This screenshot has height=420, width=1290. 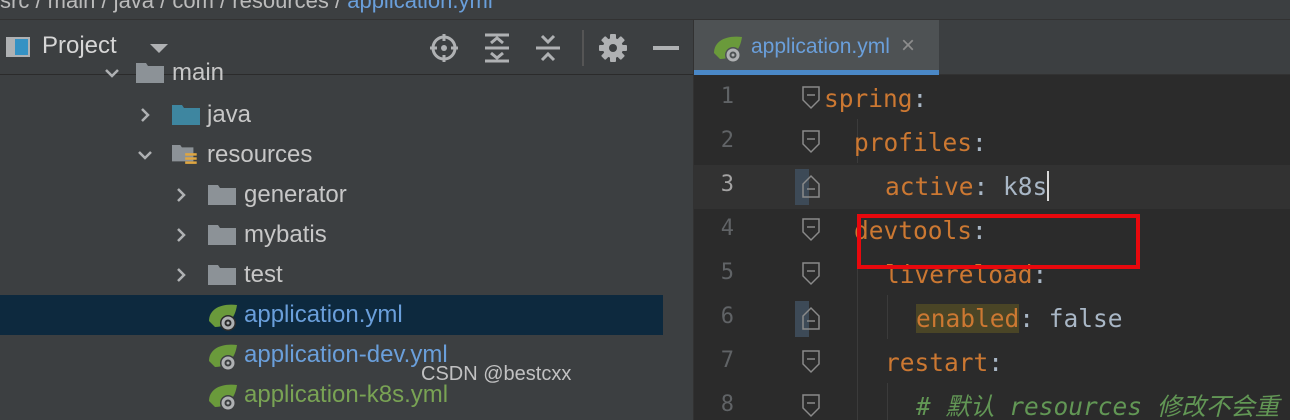 What do you see at coordinates (937, 362) in the screenshot?
I see `yaml-key: restart` at bounding box center [937, 362].